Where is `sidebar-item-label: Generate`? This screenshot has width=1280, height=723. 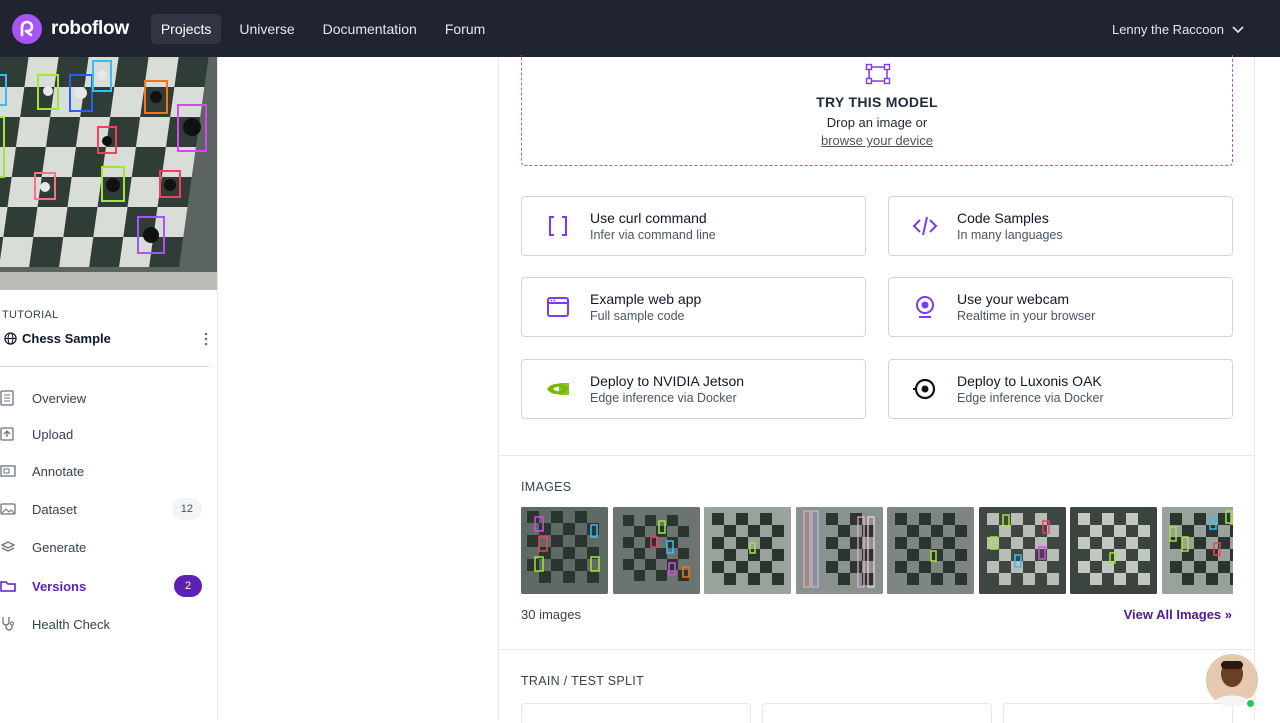 sidebar-item-label: Generate is located at coordinates (59, 547).